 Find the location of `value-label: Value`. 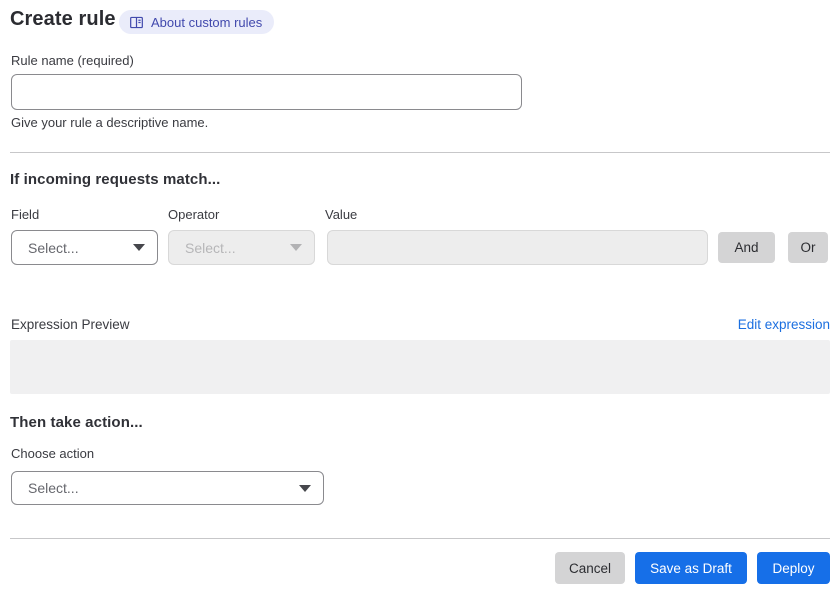

value-label: Value is located at coordinates (341, 214).